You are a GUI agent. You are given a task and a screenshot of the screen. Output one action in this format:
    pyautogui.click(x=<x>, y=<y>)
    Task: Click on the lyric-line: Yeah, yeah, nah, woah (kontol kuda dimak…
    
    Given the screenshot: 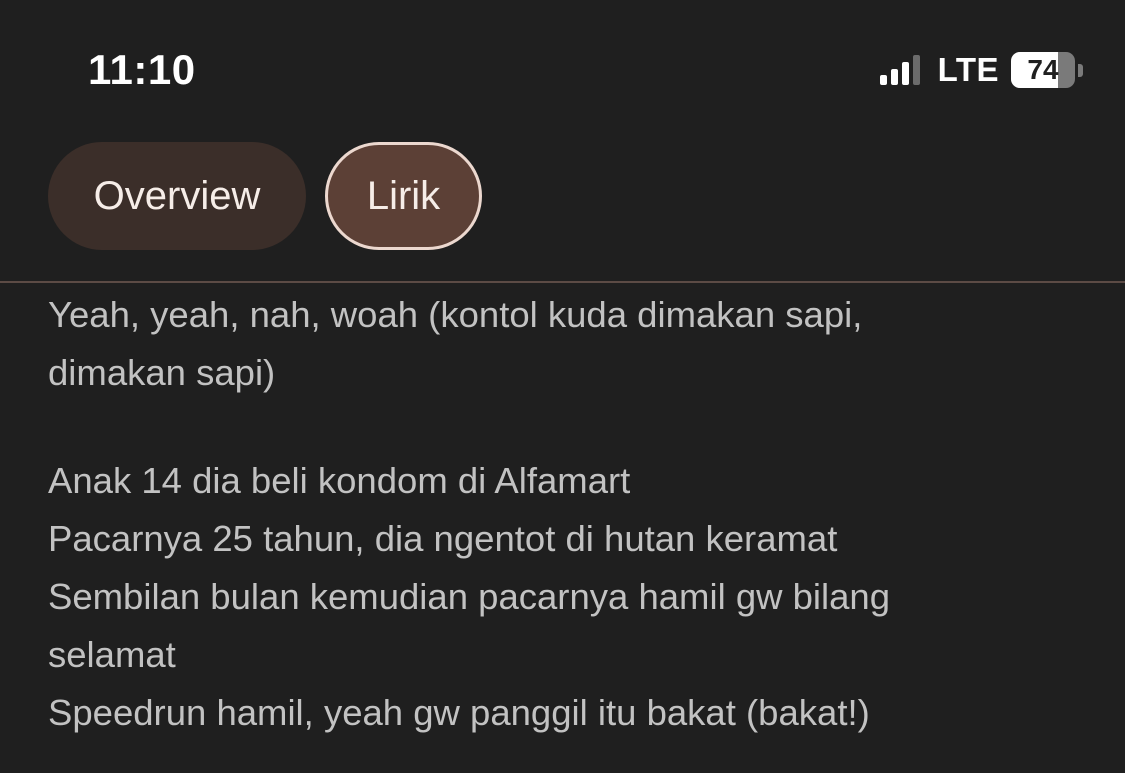 What is the action you would take?
    pyautogui.click(x=455, y=314)
    